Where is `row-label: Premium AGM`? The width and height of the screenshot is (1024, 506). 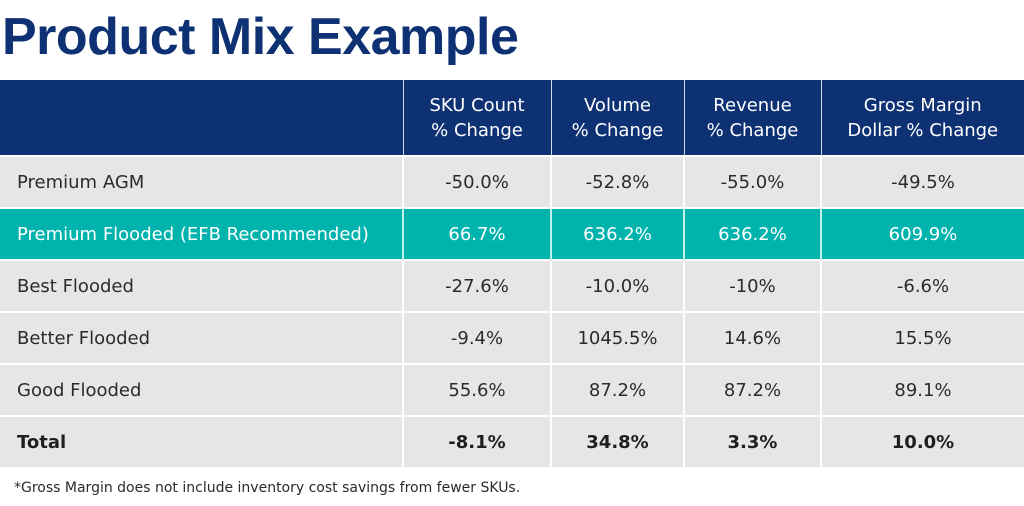 row-label: Premium AGM is located at coordinates (201, 181).